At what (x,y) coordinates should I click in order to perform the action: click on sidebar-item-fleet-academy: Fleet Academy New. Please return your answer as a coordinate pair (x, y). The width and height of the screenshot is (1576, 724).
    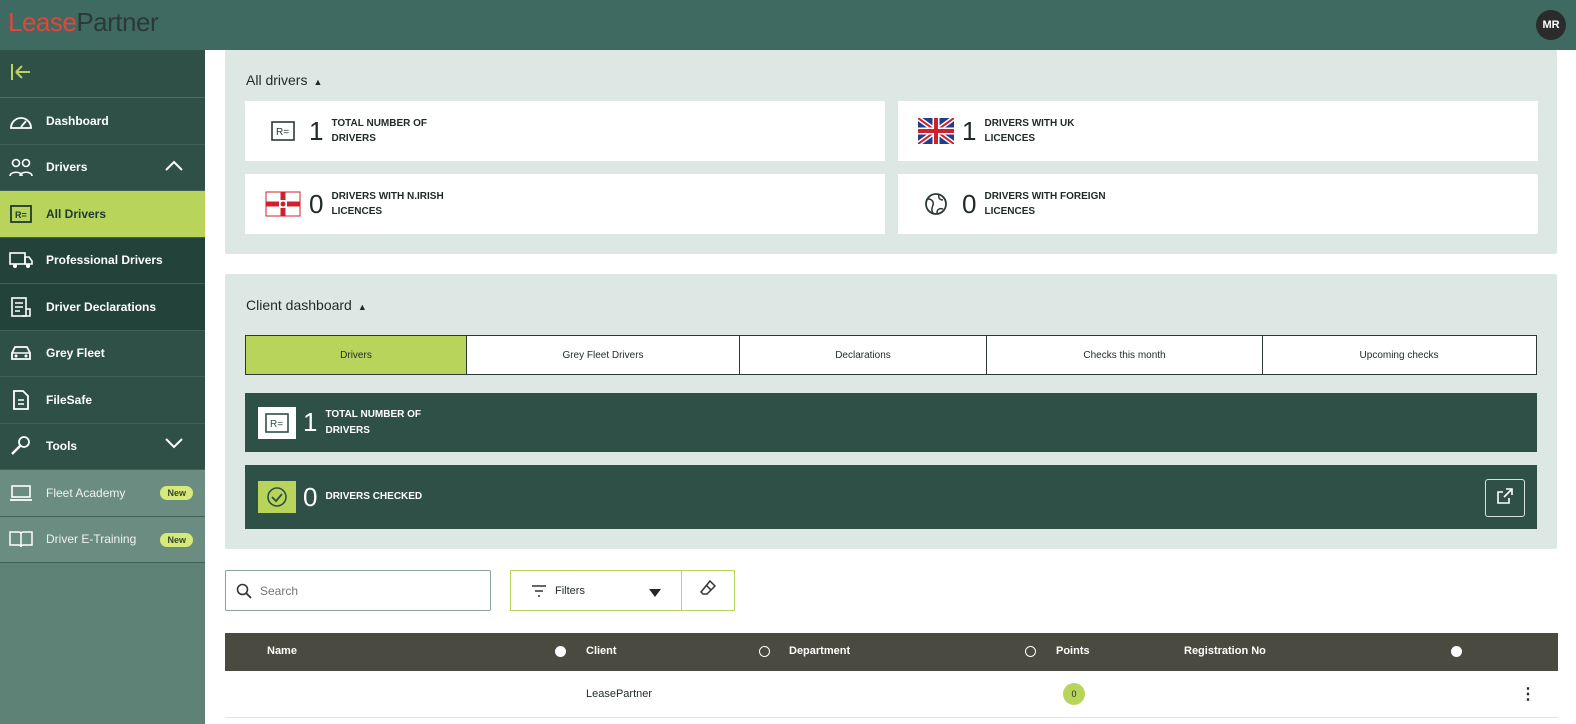
    Looking at the image, I should click on (102, 493).